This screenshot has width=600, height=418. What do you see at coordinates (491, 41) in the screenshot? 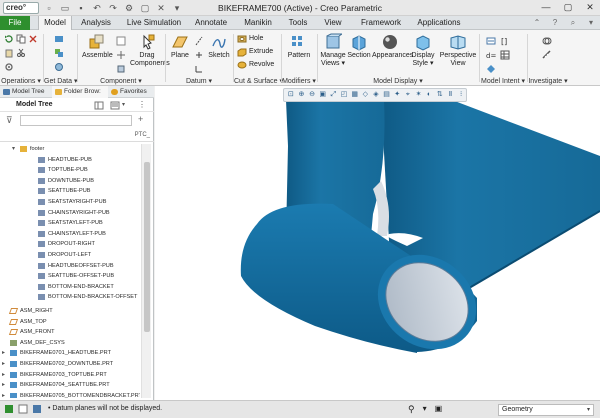
I see `switch-dimensions-icon` at bounding box center [491, 41].